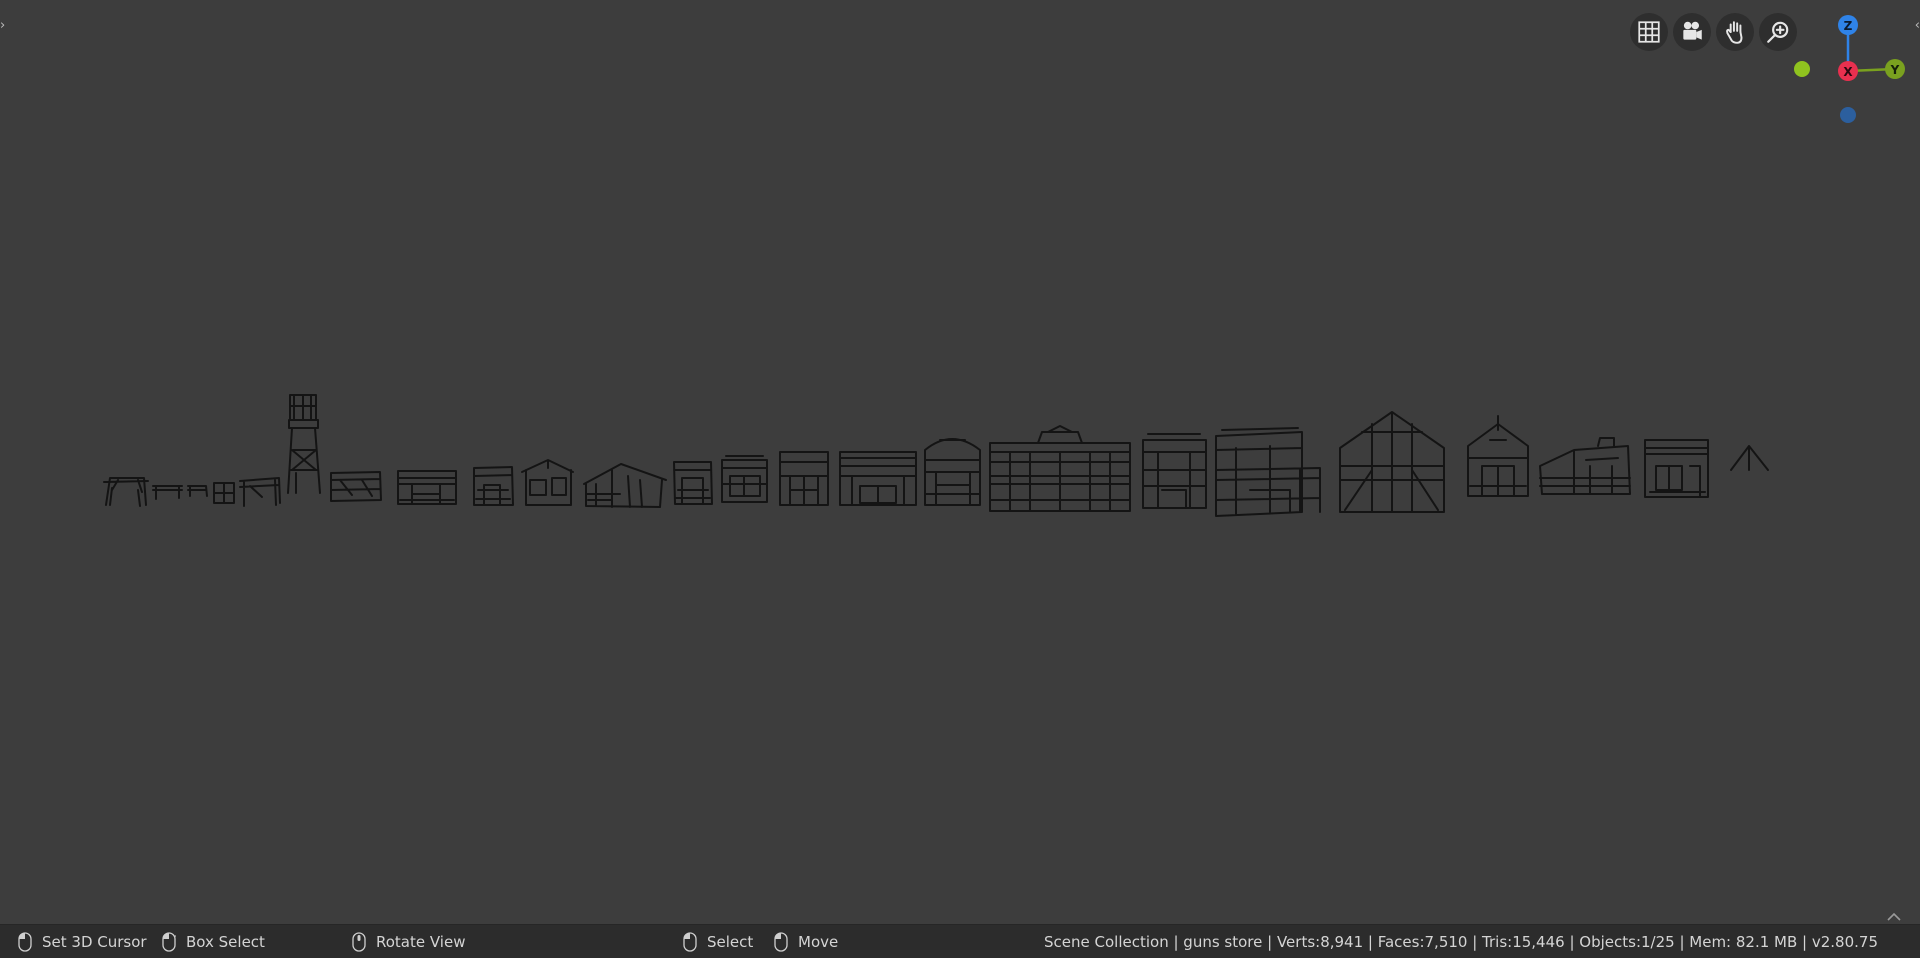  What do you see at coordinates (1060, 468) in the screenshot?
I see `saloon-object` at bounding box center [1060, 468].